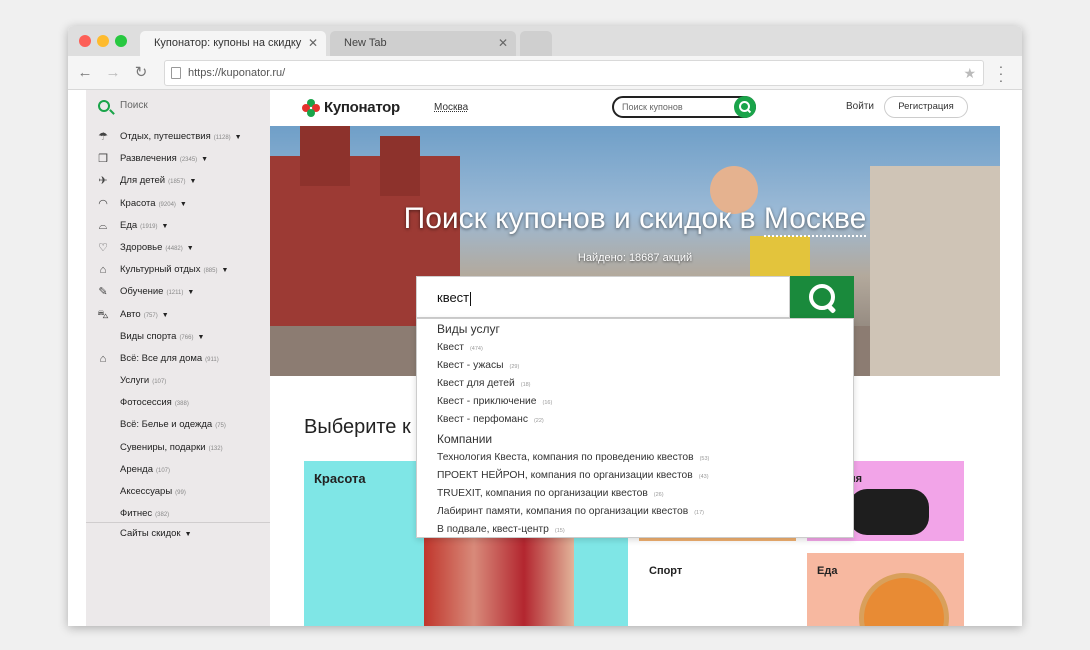  What do you see at coordinates (926, 107) in the screenshot?
I see `register-button: Регистрация` at bounding box center [926, 107].